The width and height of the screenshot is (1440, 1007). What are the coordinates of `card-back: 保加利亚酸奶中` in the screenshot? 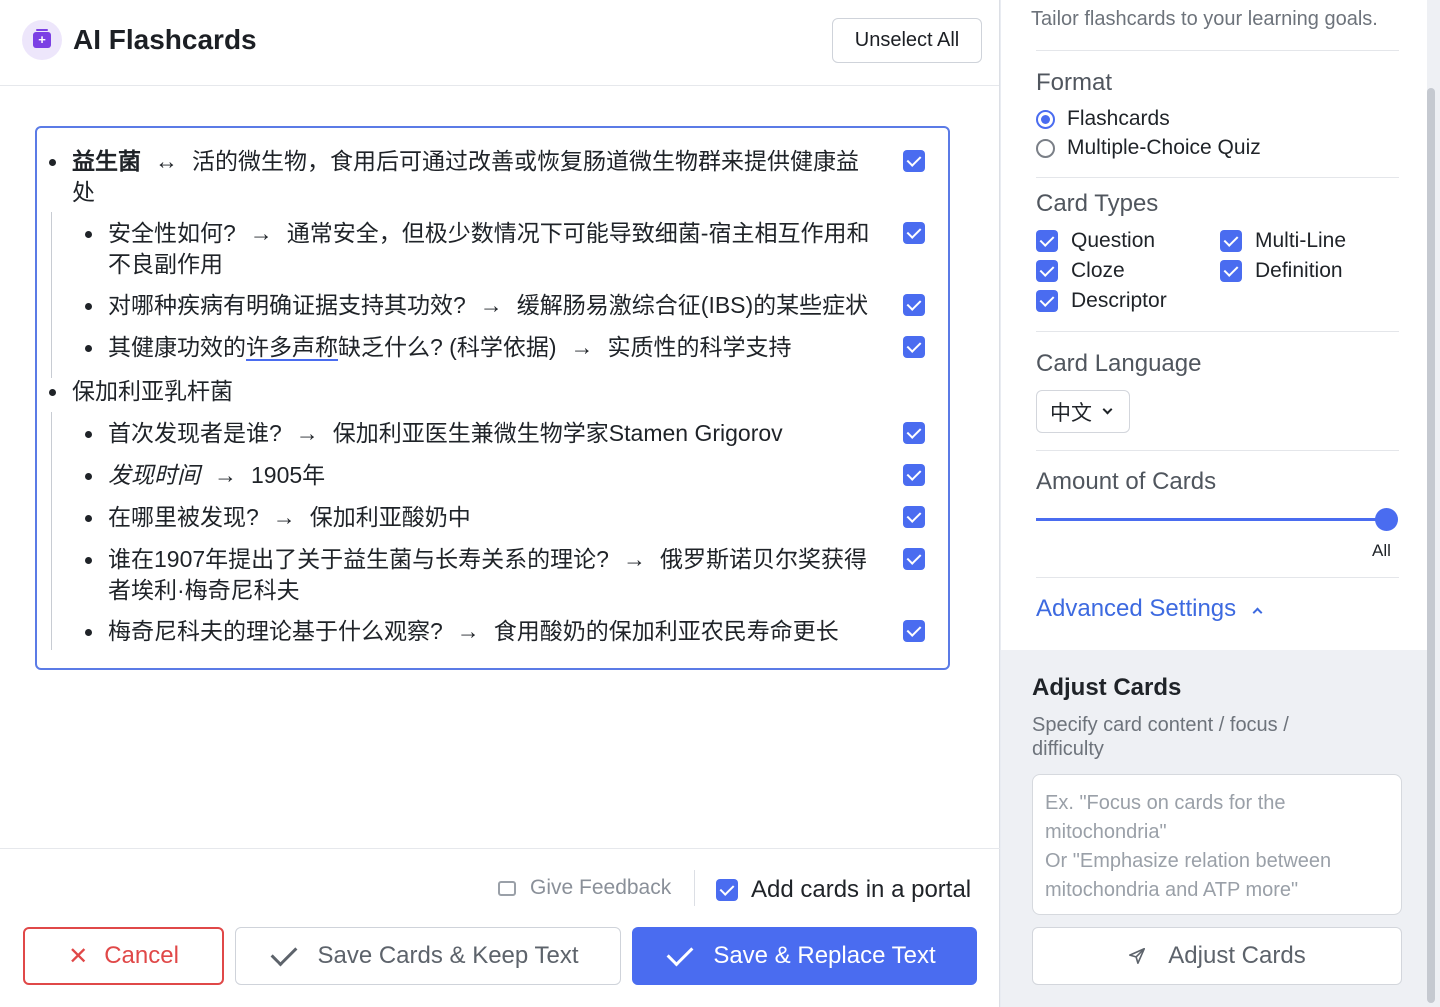 It's located at (390, 517).